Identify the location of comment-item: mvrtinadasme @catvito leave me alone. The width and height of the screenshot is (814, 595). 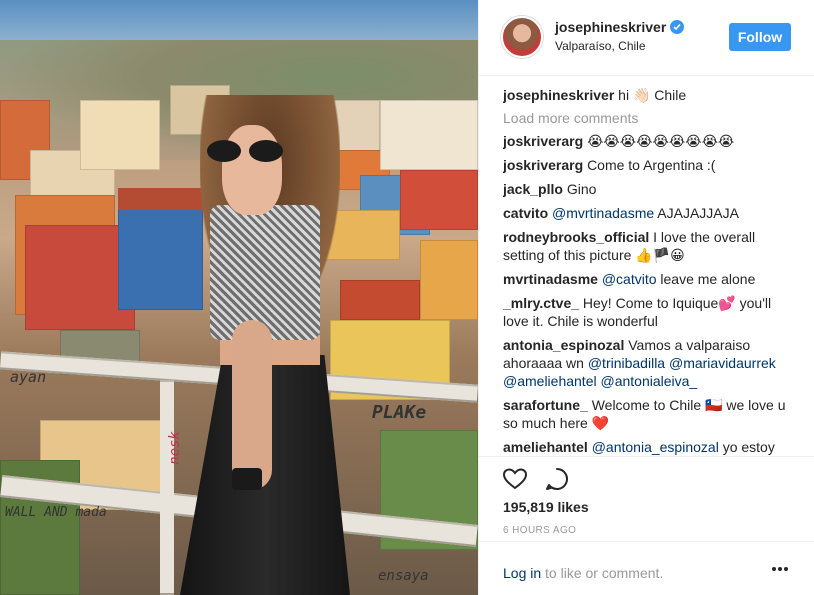
(651, 279).